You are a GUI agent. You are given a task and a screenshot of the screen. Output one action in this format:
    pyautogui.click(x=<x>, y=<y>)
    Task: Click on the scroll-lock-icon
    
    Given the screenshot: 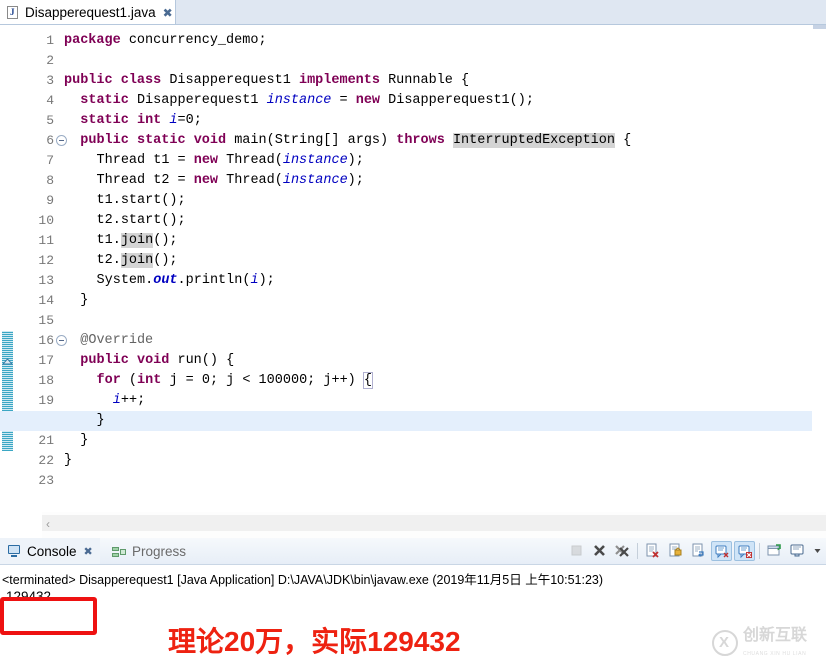 What is the action you would take?
    pyautogui.click(x=675, y=551)
    